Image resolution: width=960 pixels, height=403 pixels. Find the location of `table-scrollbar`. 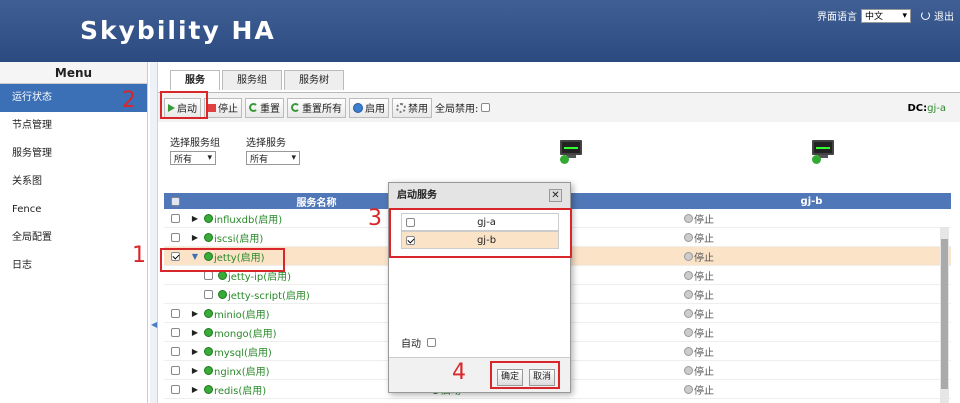

table-scrollbar is located at coordinates (944, 315).